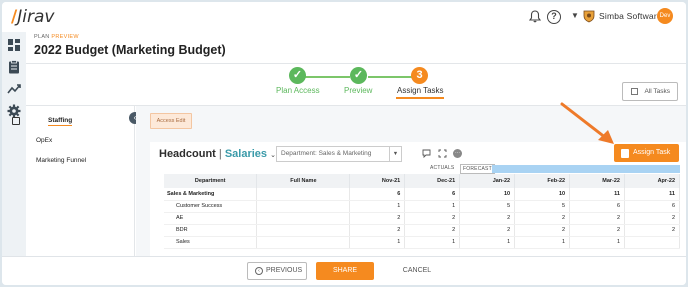 The height and width of the screenshot is (287, 688). Describe the element at coordinates (56, 37) in the screenshot. I see `breadcrumb: PLAN PREVIEW` at that location.